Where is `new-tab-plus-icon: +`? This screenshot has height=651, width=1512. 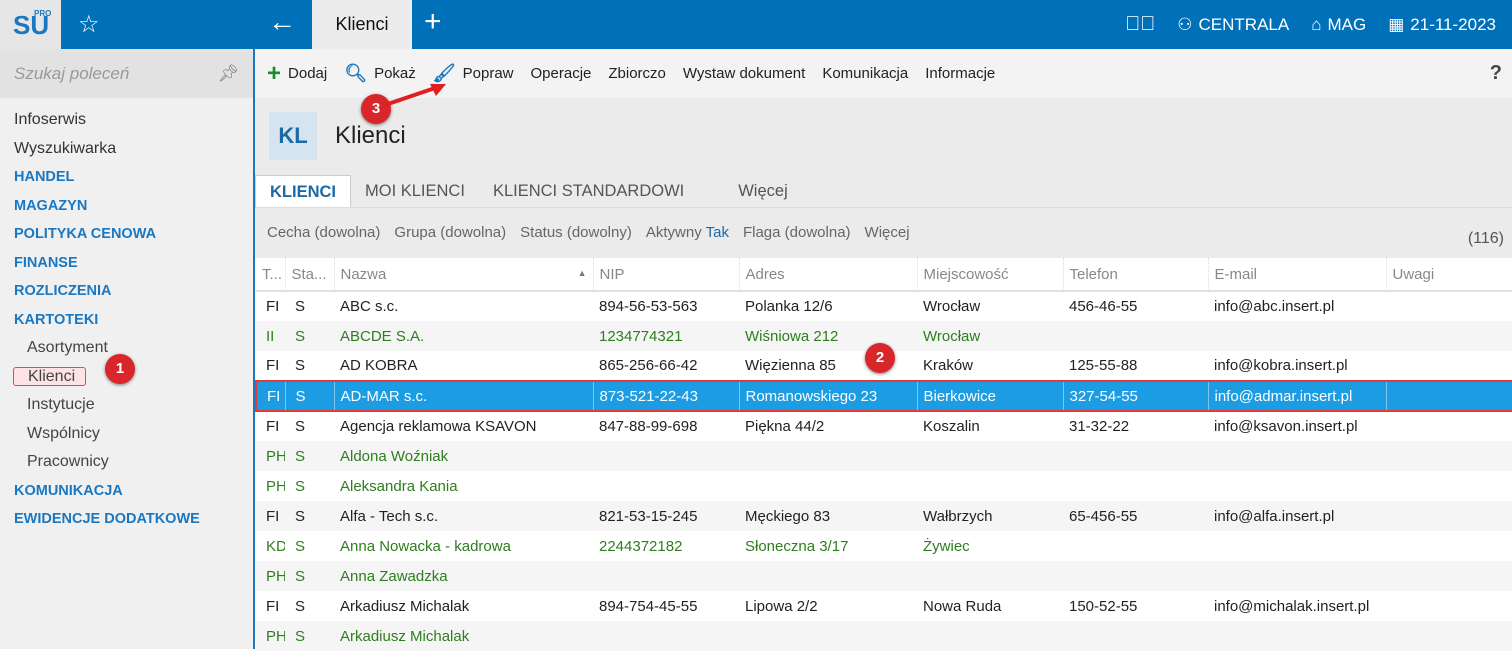 new-tab-plus-icon: + is located at coordinates (433, 22).